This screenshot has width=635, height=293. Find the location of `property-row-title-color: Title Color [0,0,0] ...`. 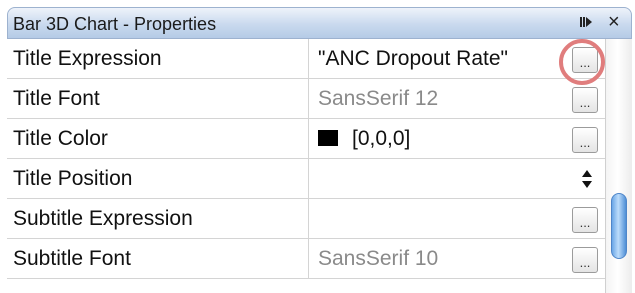

property-row-title-color: Title Color [0,0,0] ... is located at coordinates (306, 139).